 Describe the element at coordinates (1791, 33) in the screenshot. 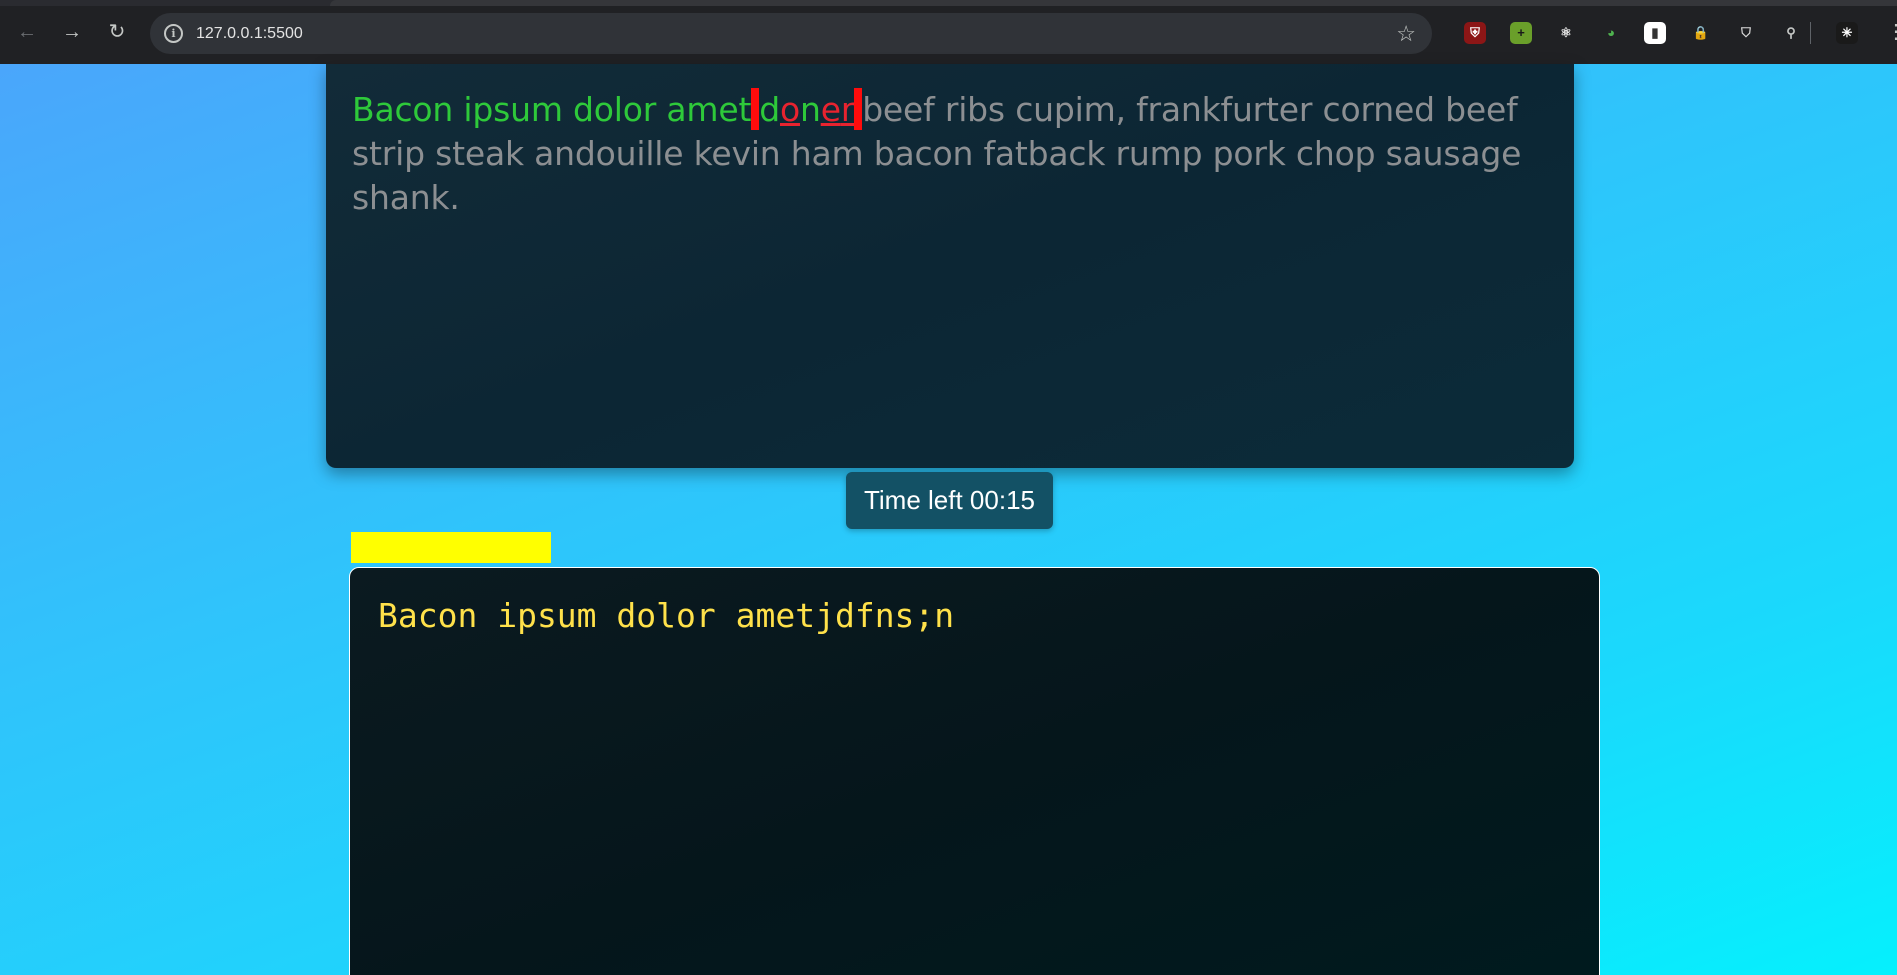

I see `puzzle-icon: ⚲` at that location.